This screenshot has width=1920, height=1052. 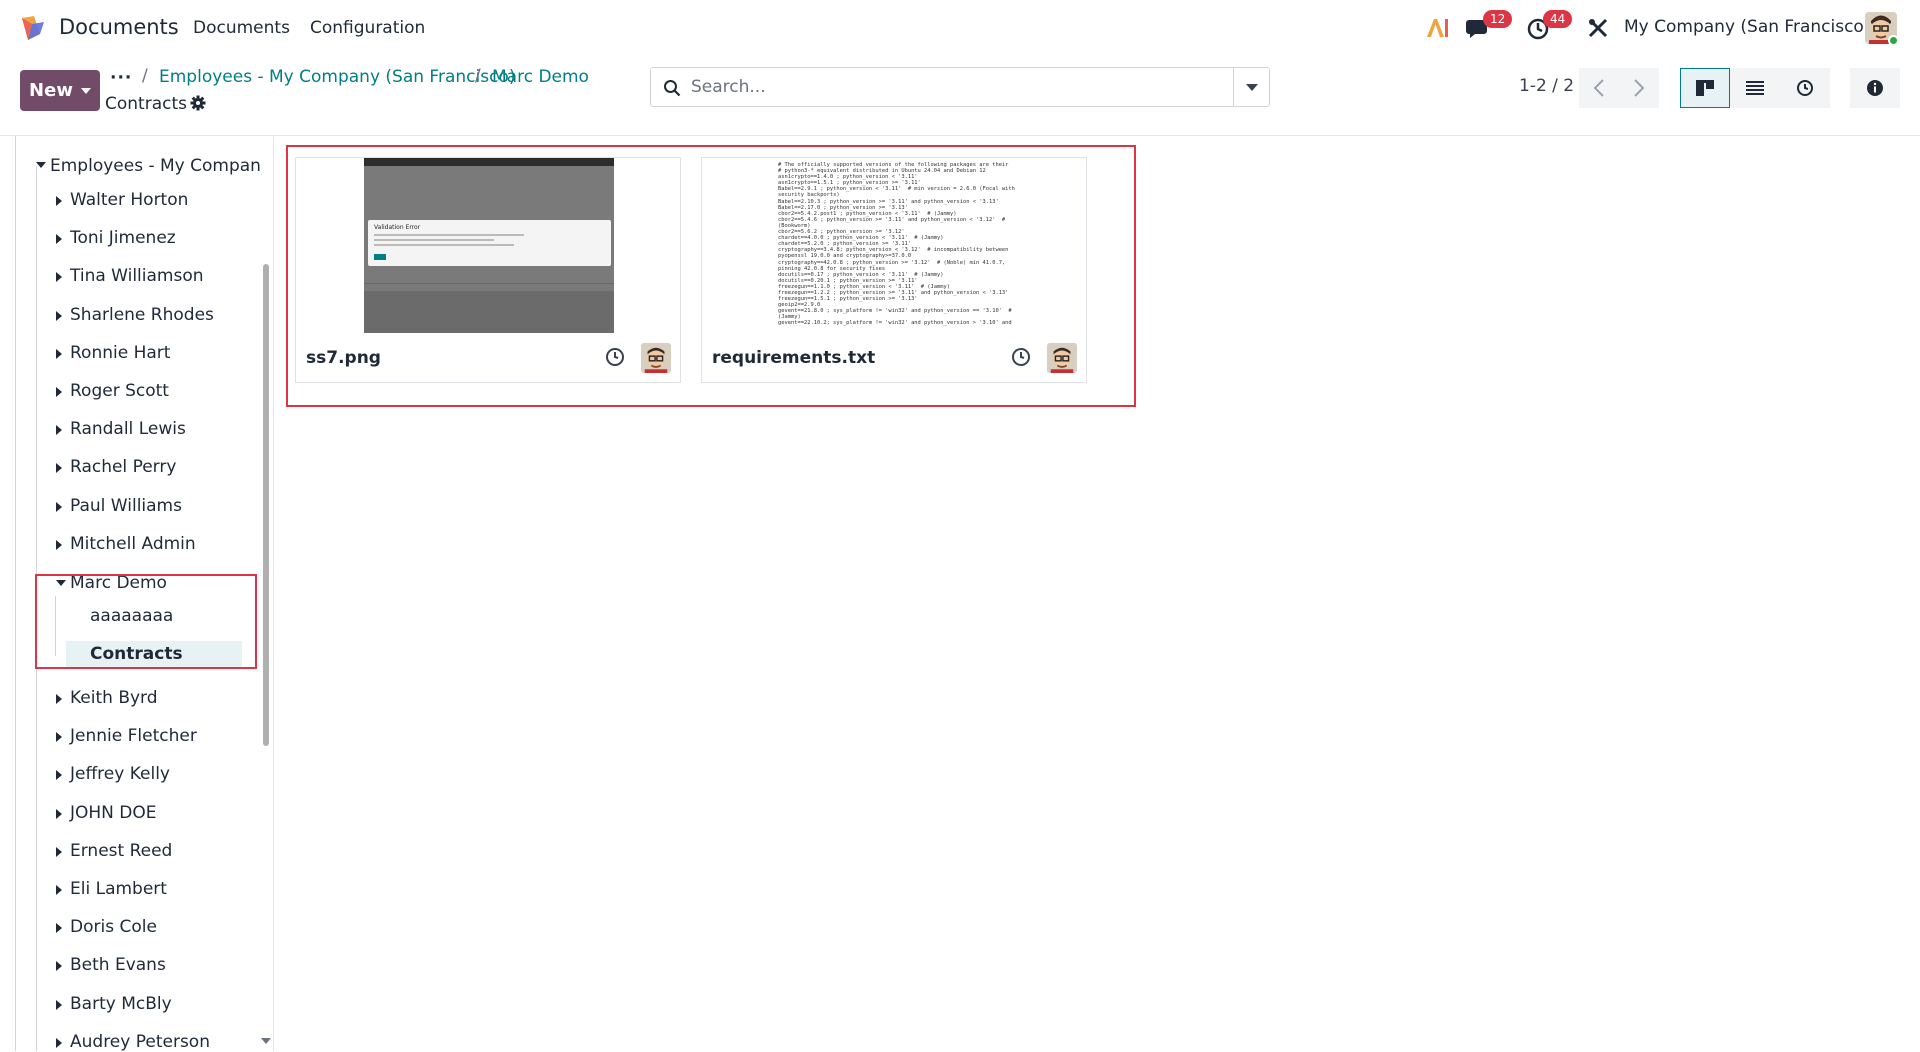 I want to click on folder-item: Jennie Fletcher, so click(x=133, y=736).